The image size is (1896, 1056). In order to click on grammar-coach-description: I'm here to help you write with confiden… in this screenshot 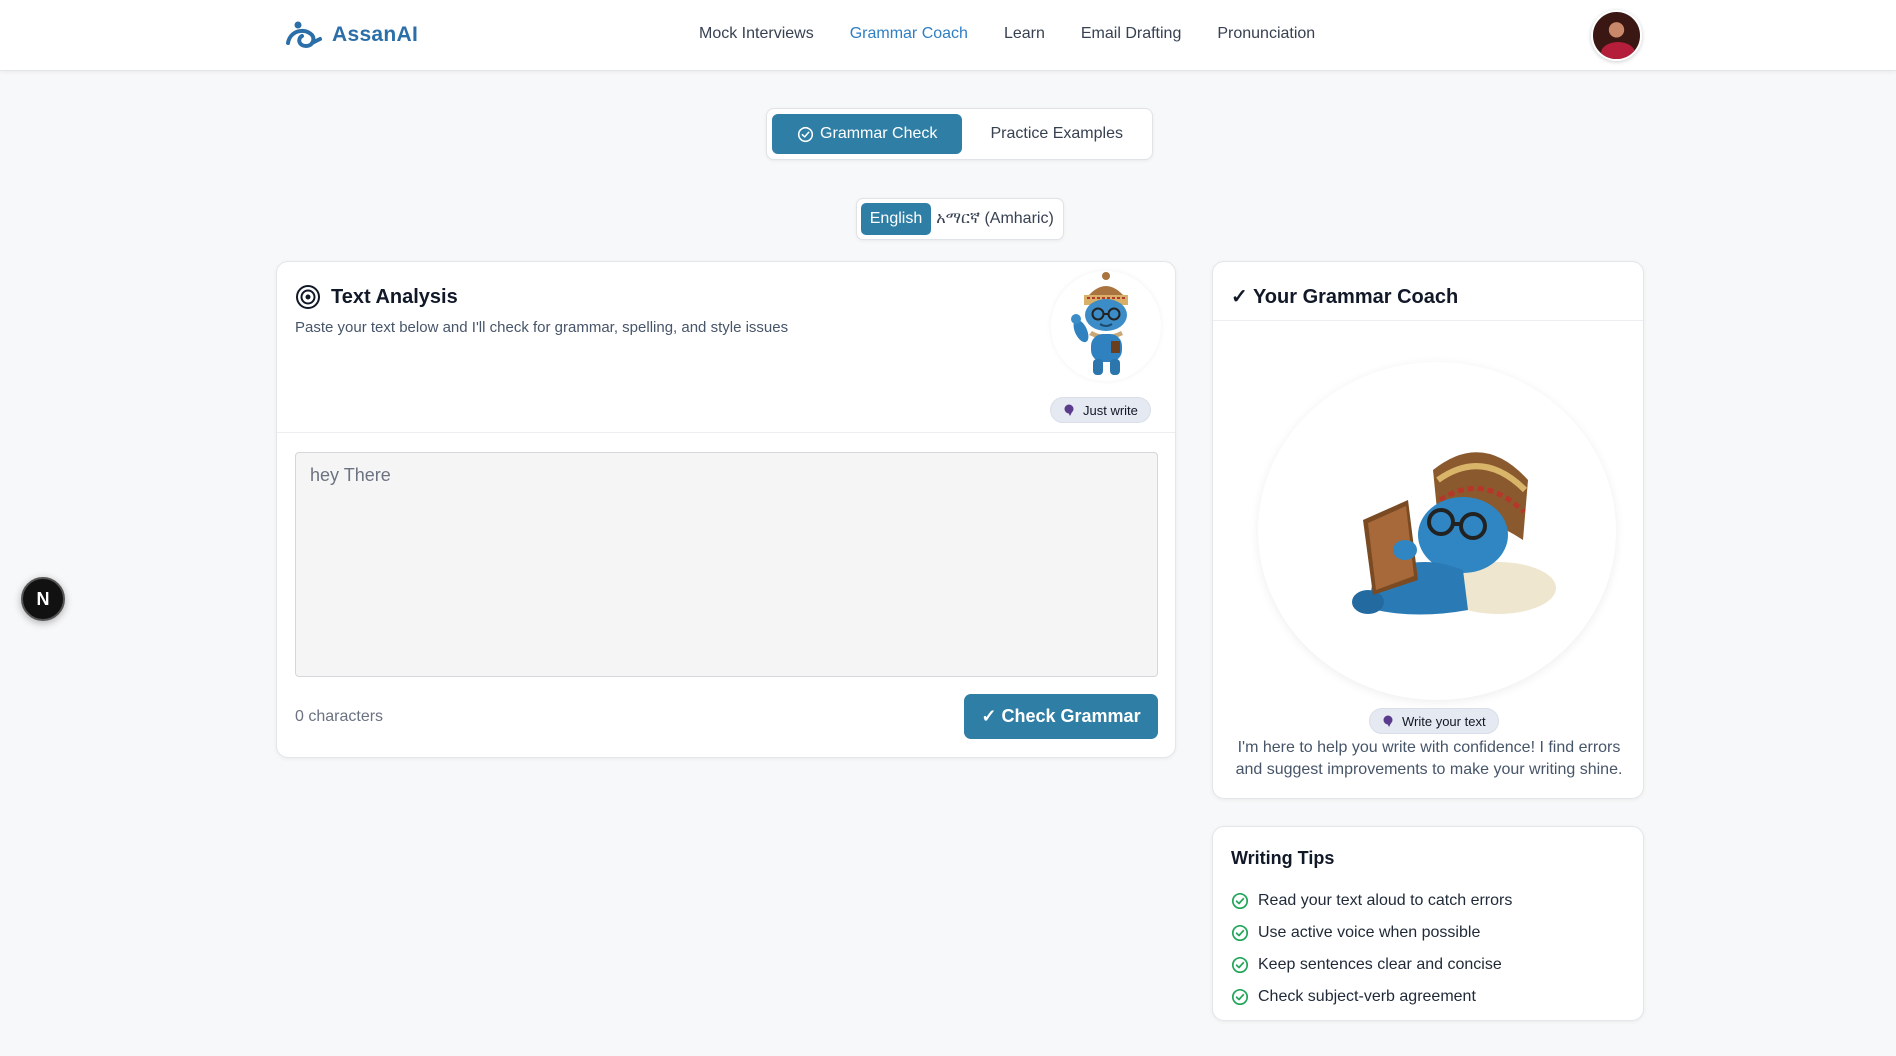, I will do `click(1429, 758)`.